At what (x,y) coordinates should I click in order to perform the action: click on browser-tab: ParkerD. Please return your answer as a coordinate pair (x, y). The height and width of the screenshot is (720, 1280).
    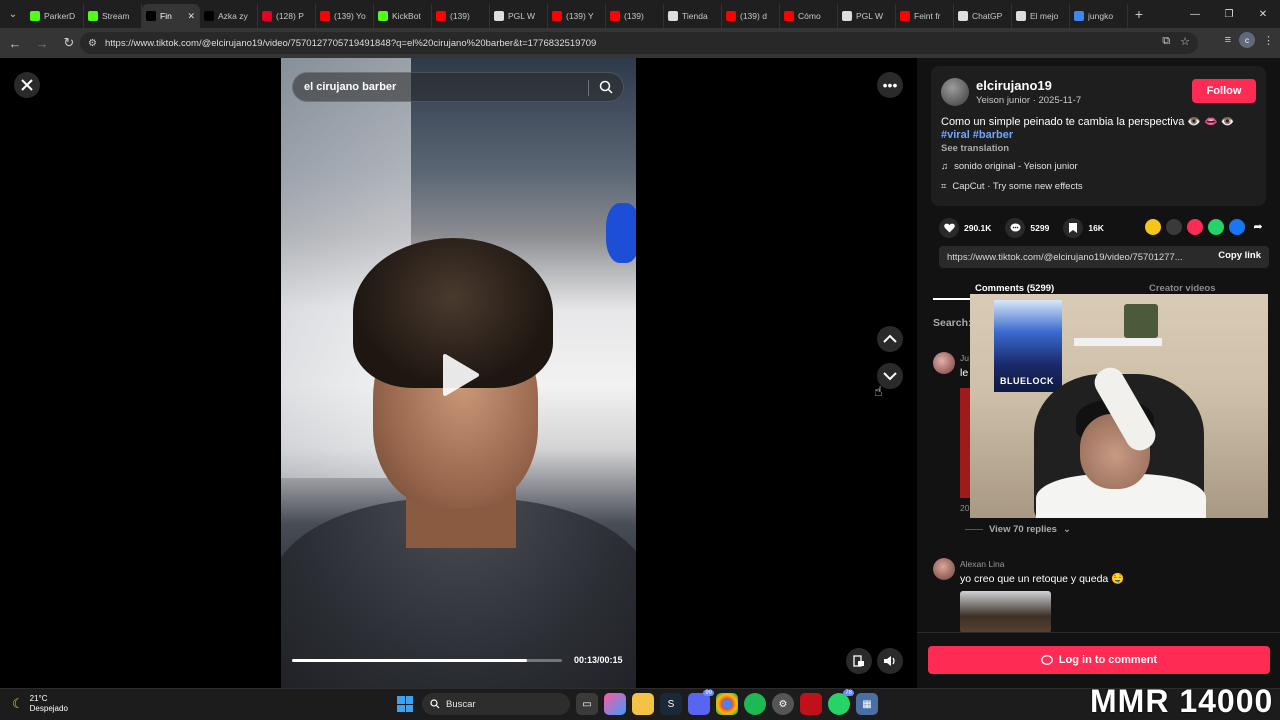
    Looking at the image, I should click on (55, 16).